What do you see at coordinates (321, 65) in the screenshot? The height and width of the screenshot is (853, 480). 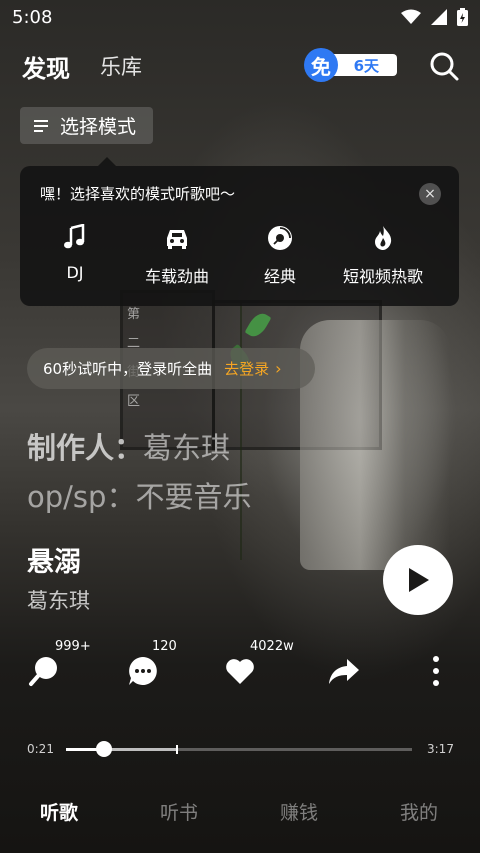 I see `free-badge-circle: 免` at bounding box center [321, 65].